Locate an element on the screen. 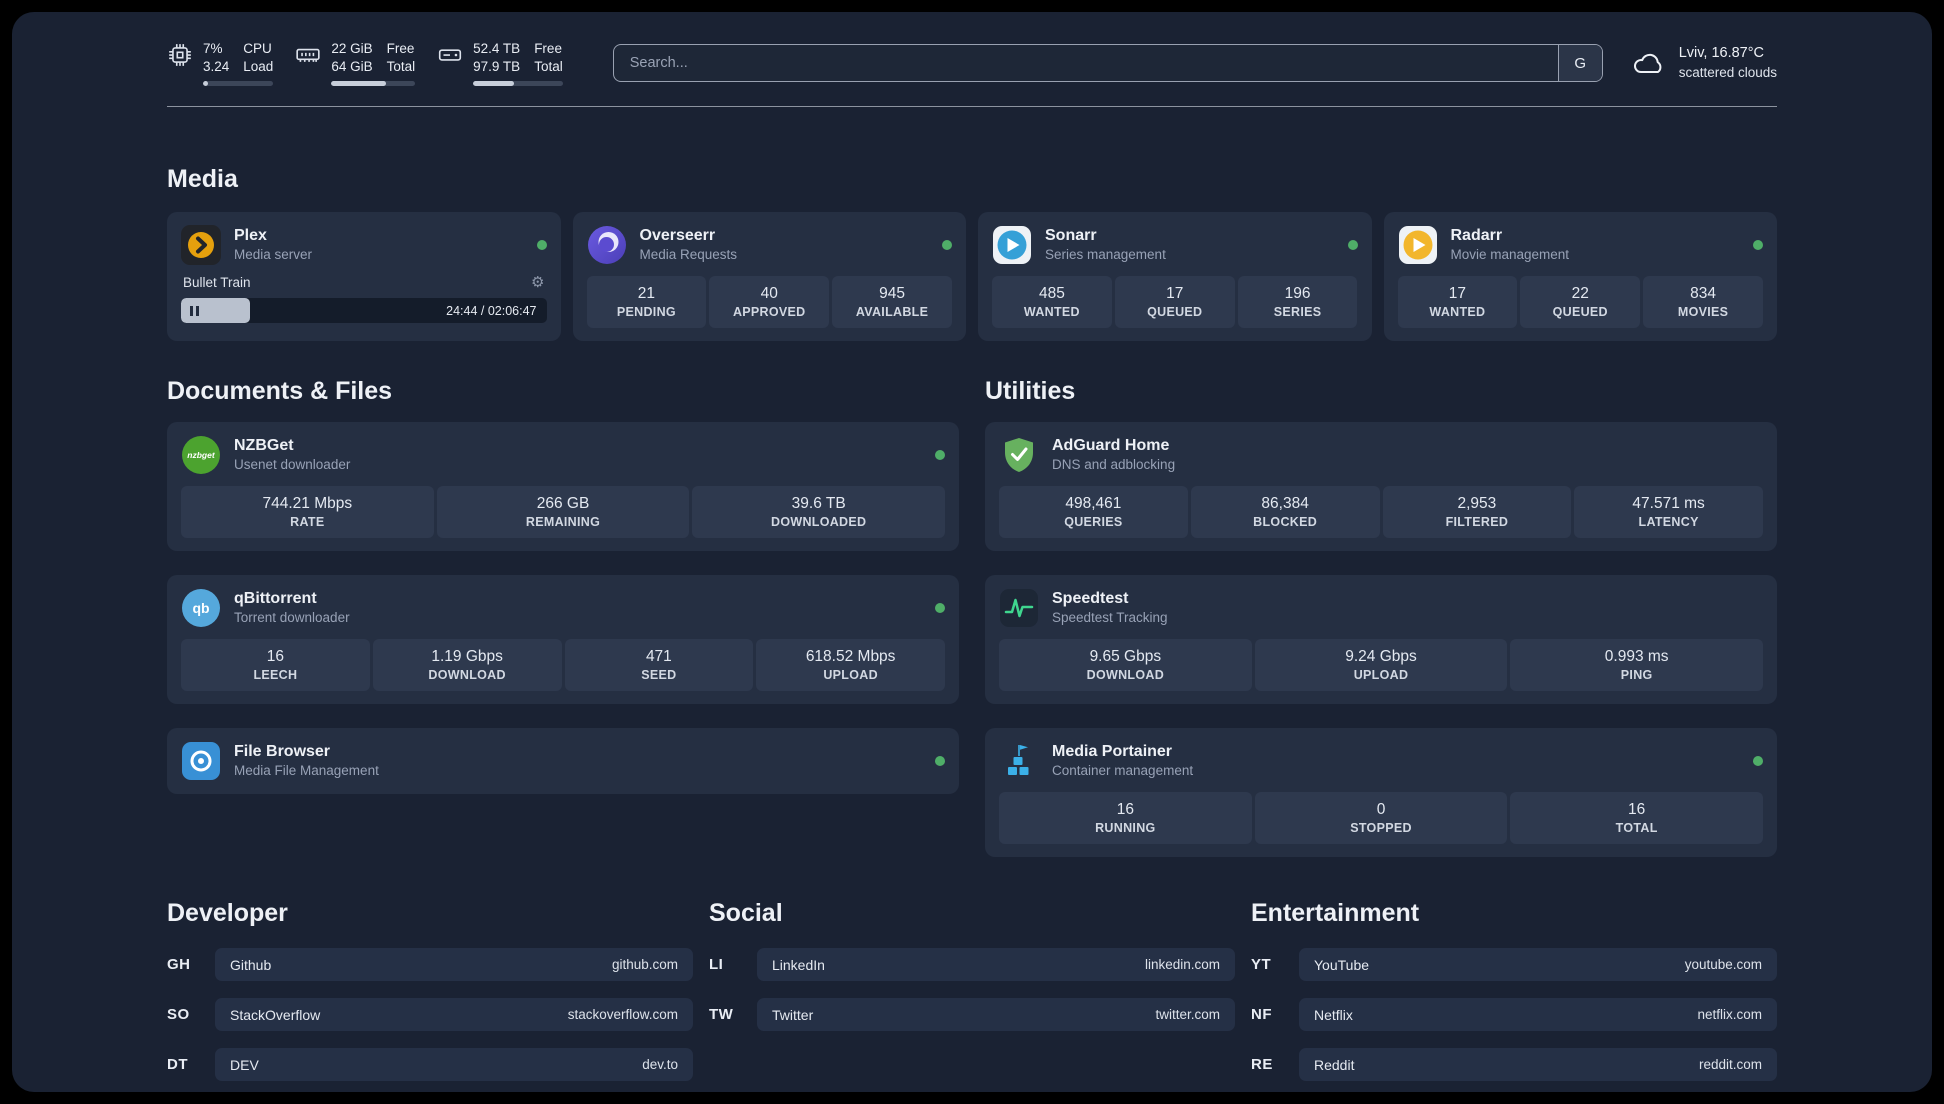 This screenshot has height=1104, width=1944. stat-label: LEECH is located at coordinates (275, 675).